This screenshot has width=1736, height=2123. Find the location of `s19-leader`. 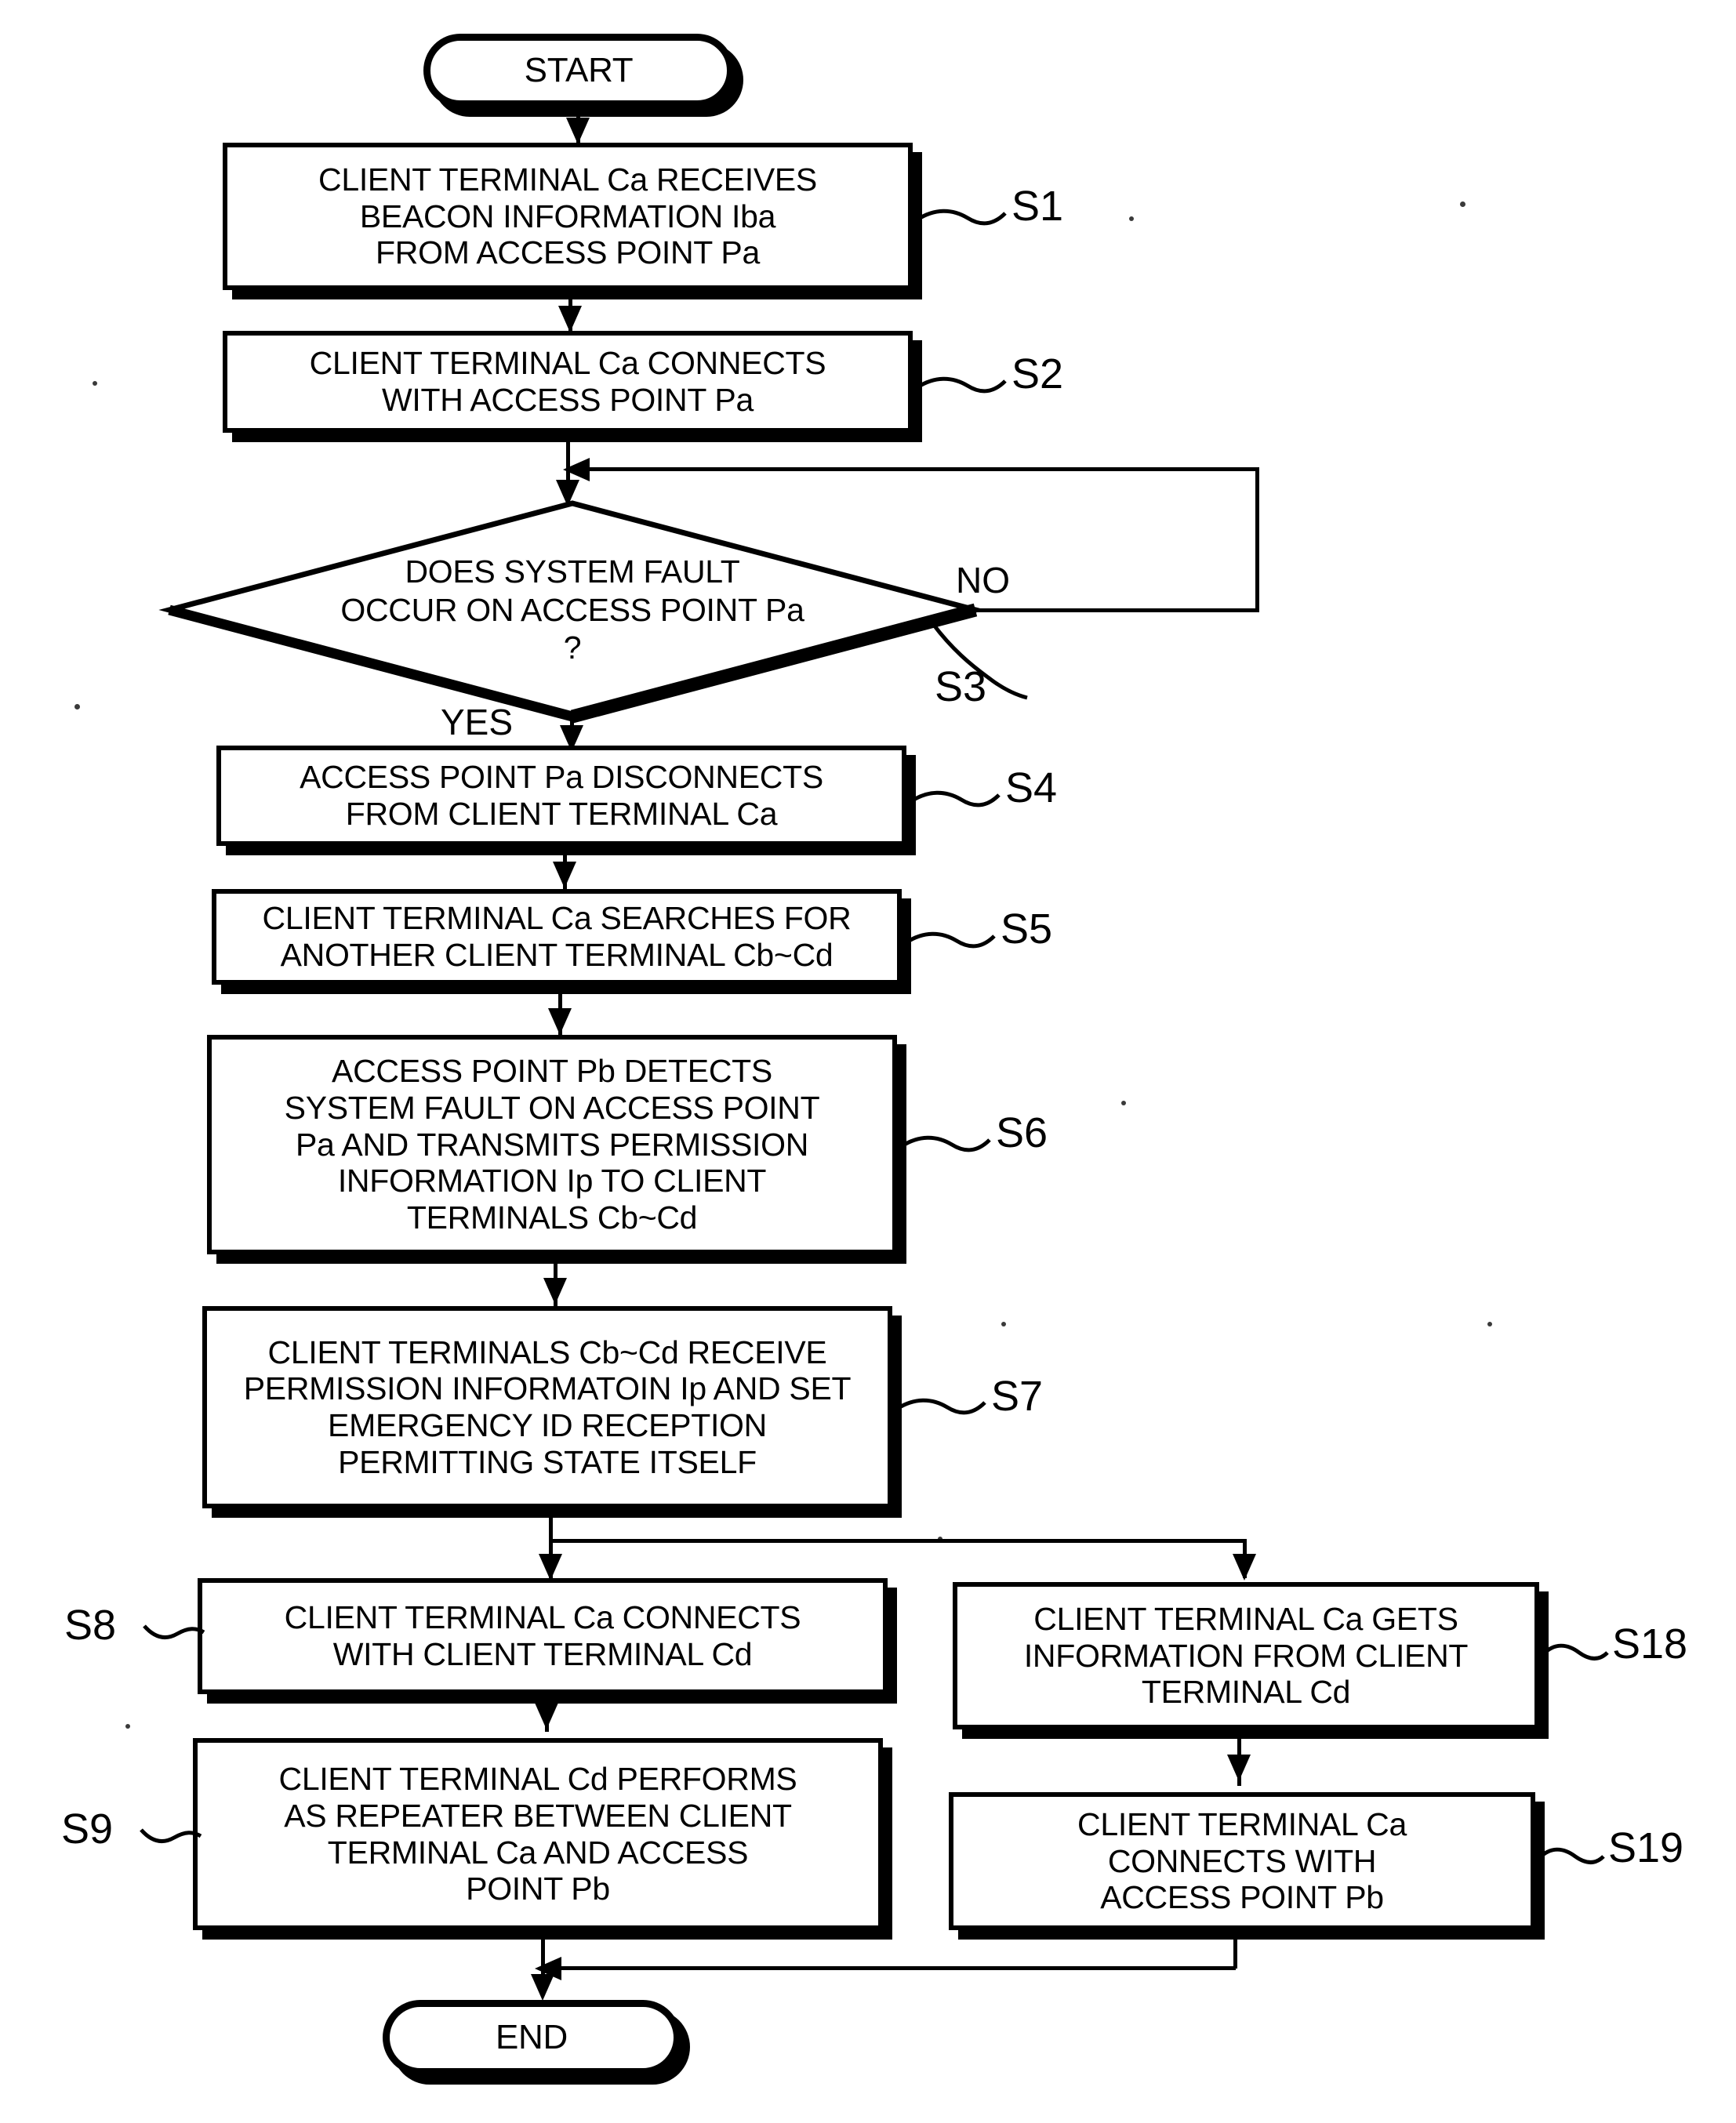

s19-leader is located at coordinates (1571, 1858).